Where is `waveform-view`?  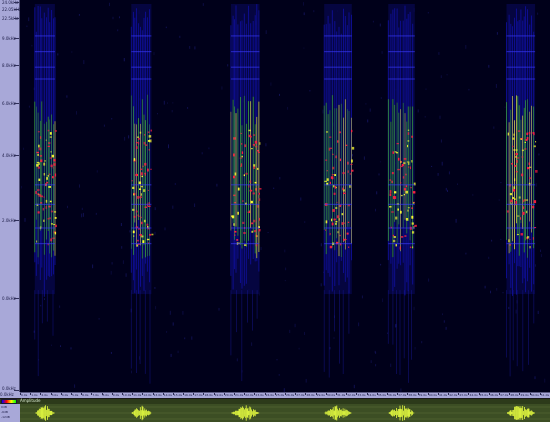 waveform-view is located at coordinates (285, 413).